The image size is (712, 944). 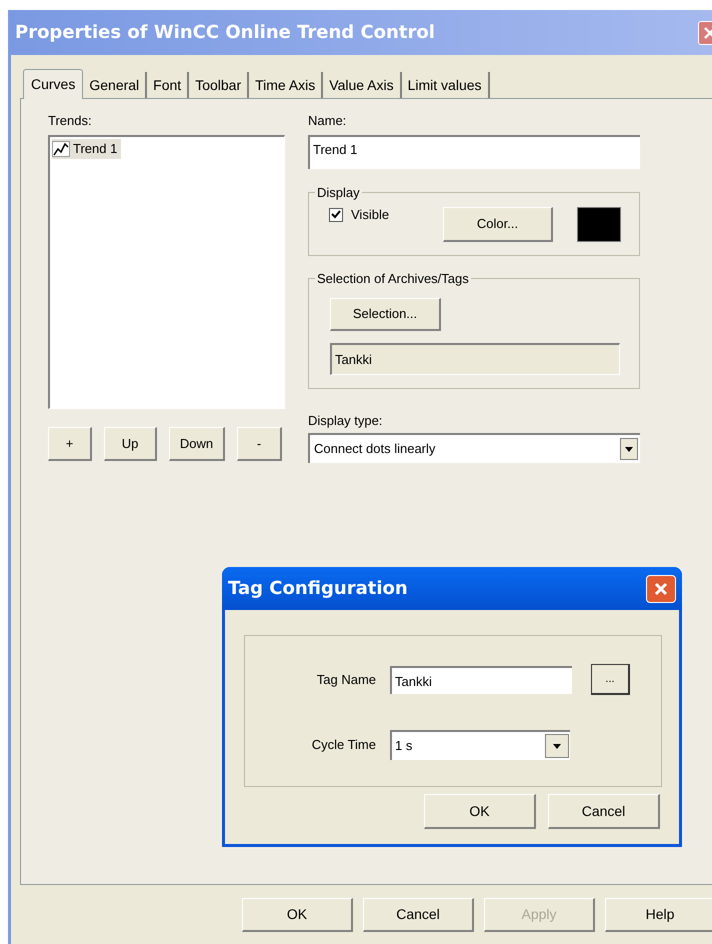 What do you see at coordinates (346, 679) in the screenshot?
I see `tag-name-label: Tag Name` at bounding box center [346, 679].